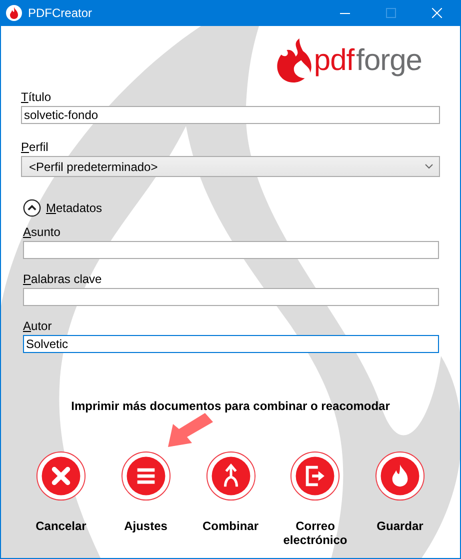 The height and width of the screenshot is (559, 461). I want to click on pointer-arrow-icon, so click(191, 430).